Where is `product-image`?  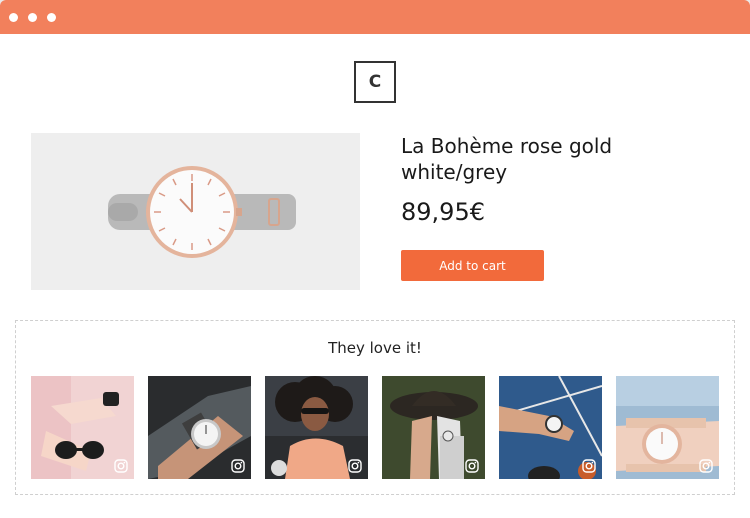 product-image is located at coordinates (195, 211).